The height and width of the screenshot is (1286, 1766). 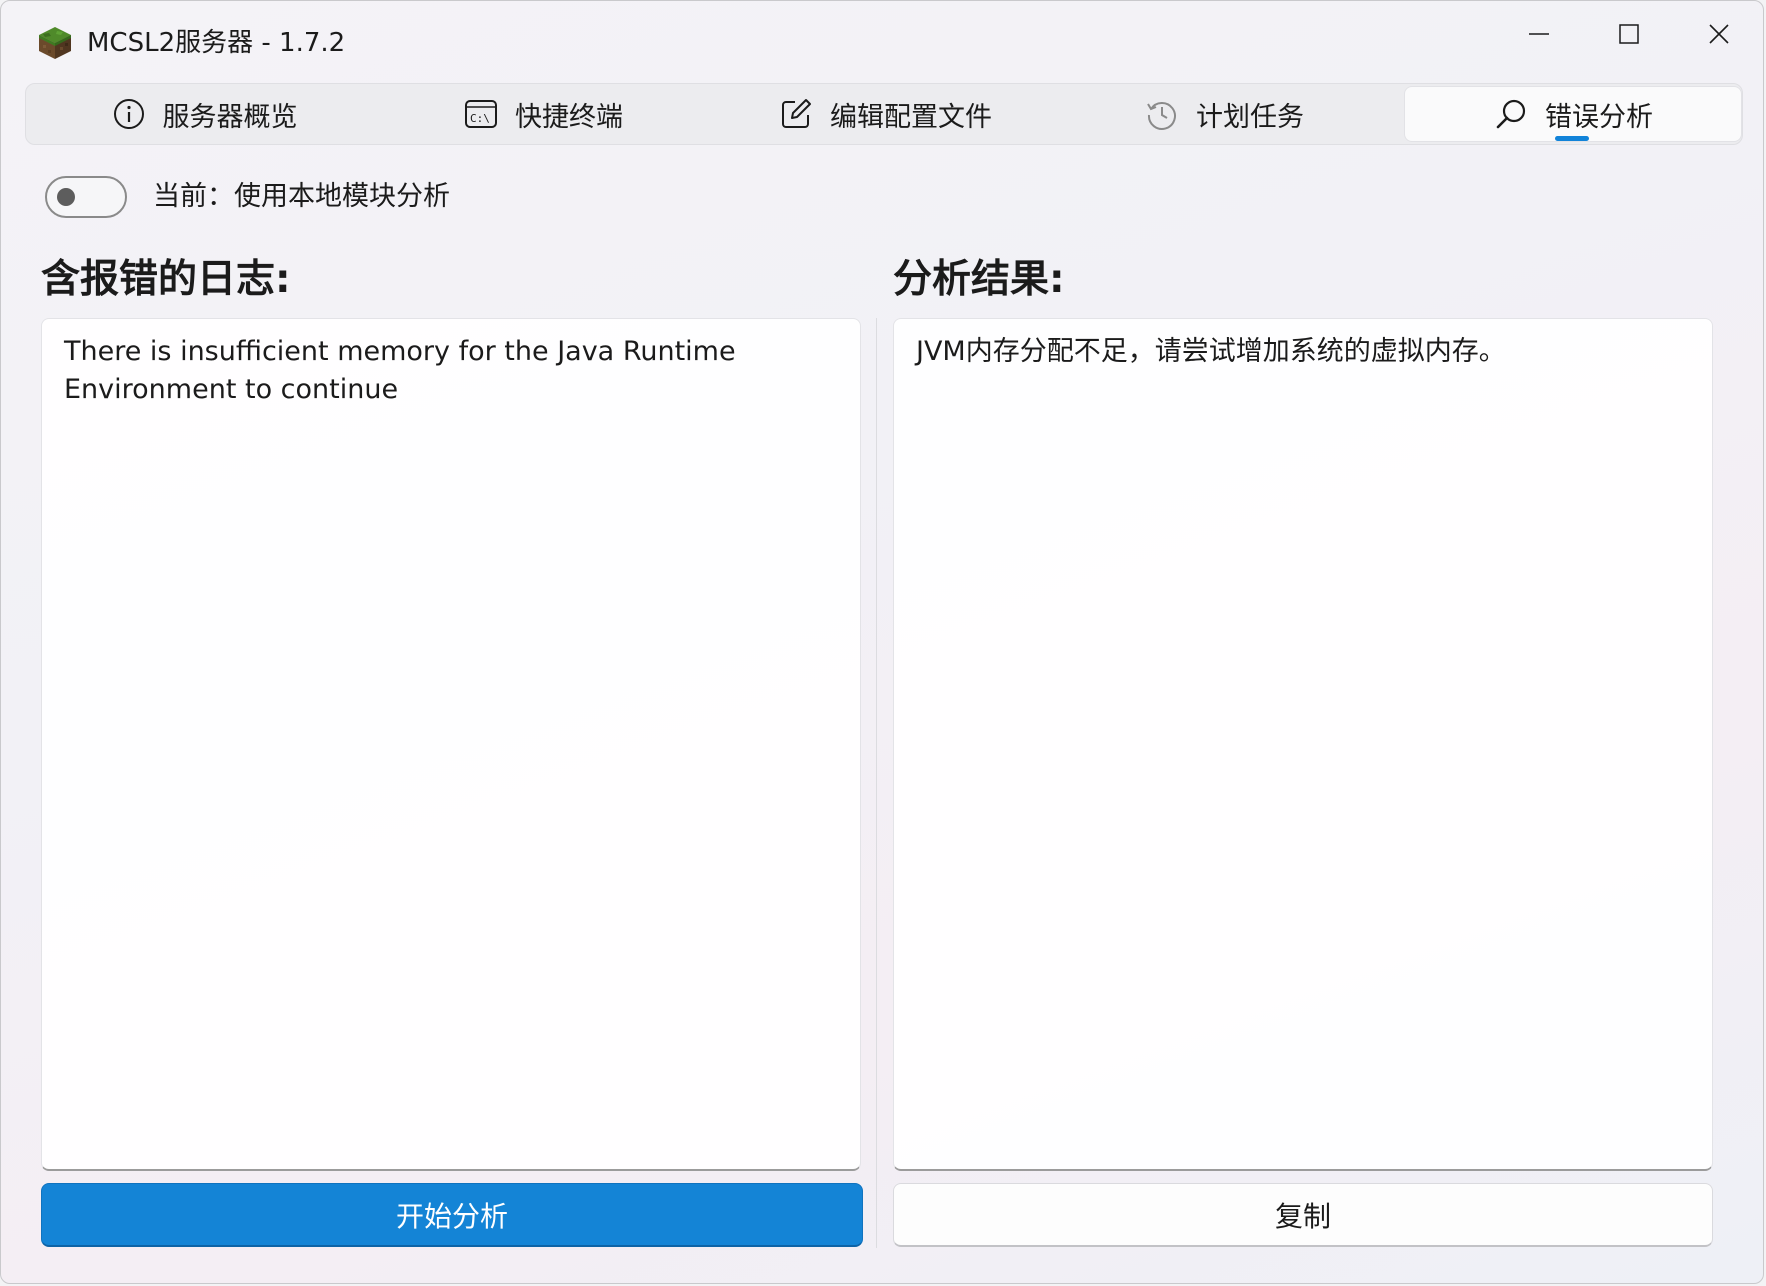 What do you see at coordinates (66, 197) in the screenshot?
I see `toggle-knob` at bounding box center [66, 197].